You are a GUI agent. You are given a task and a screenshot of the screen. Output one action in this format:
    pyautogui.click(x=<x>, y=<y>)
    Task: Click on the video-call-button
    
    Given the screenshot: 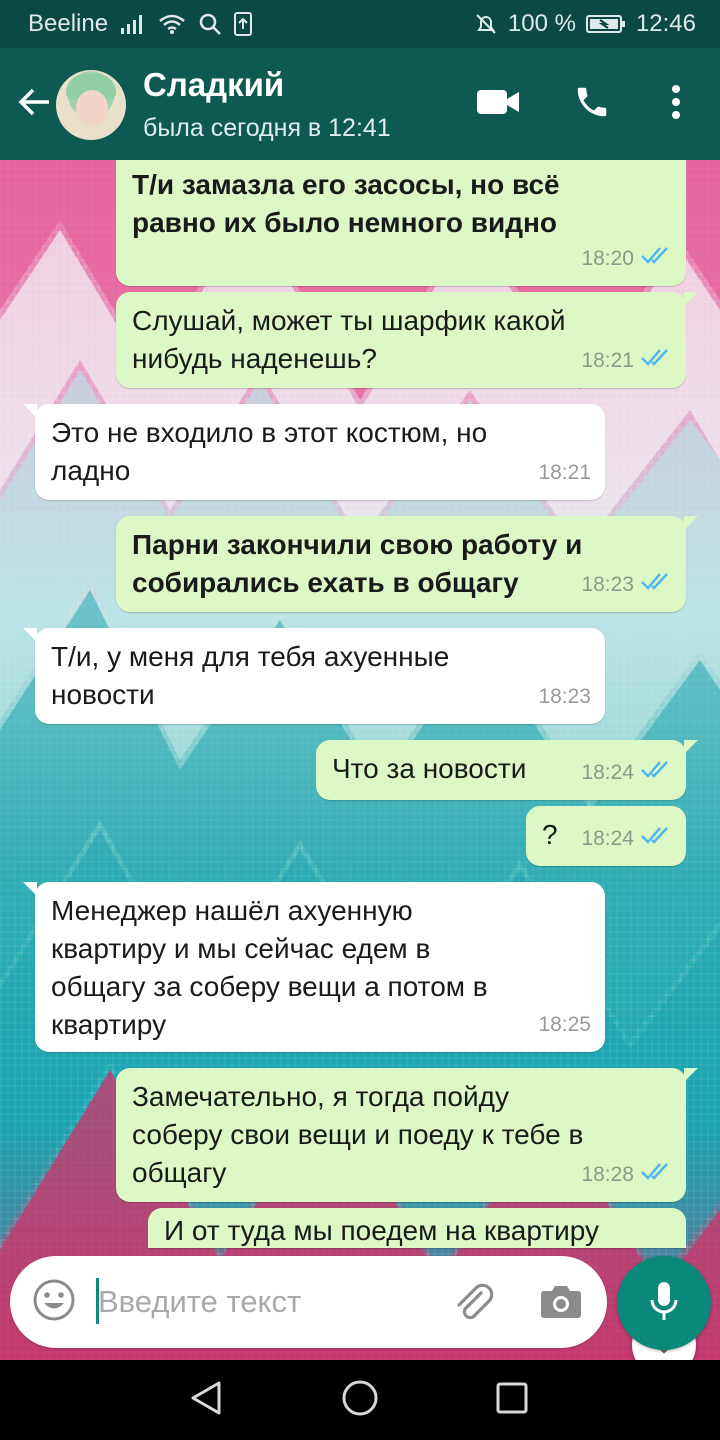 What is the action you would take?
    pyautogui.click(x=498, y=104)
    